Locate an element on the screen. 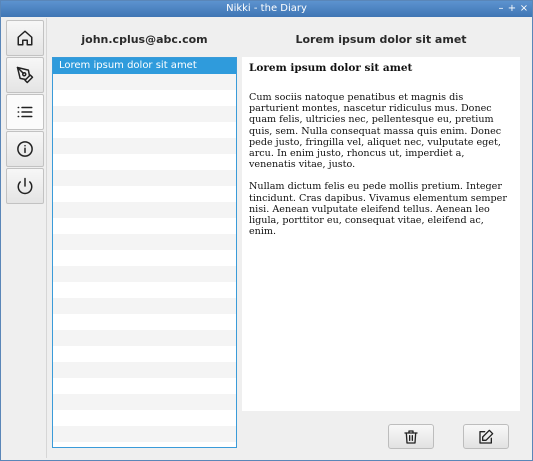 This screenshot has height=461, width=533. edit-button is located at coordinates (486, 436).